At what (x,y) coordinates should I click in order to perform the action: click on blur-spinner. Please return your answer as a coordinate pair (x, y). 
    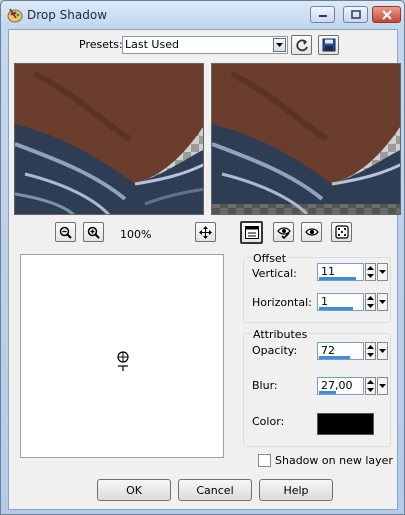
    Looking at the image, I should click on (370, 386).